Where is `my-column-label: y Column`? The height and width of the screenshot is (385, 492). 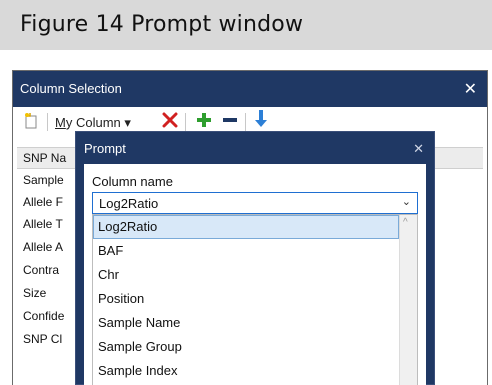 my-column-label: y Column is located at coordinates (93, 122).